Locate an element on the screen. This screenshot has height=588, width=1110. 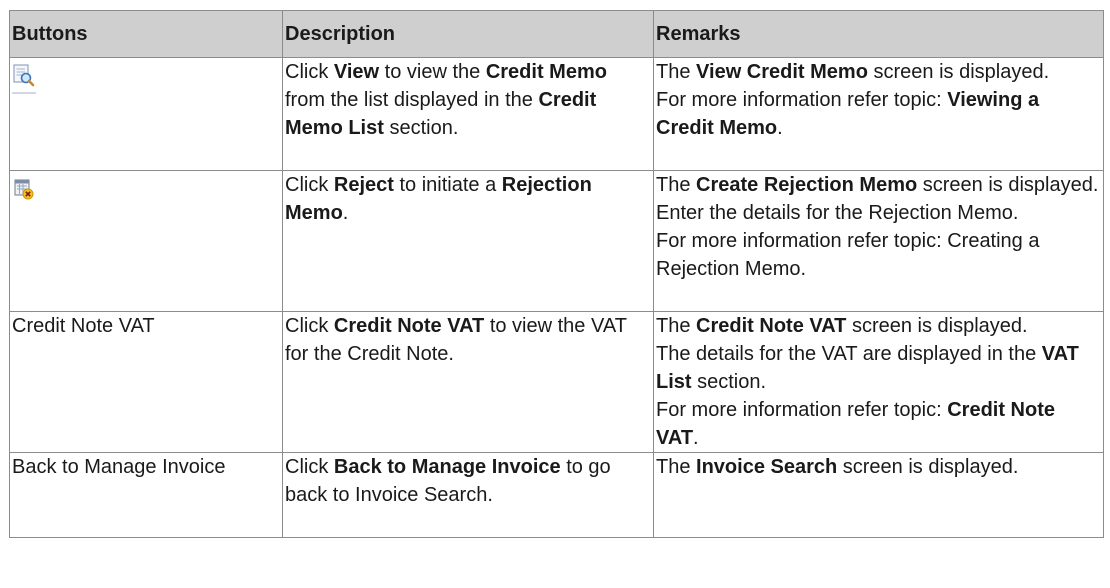
remark-line: The Invoice Search screen is displayed. is located at coordinates (837, 467).